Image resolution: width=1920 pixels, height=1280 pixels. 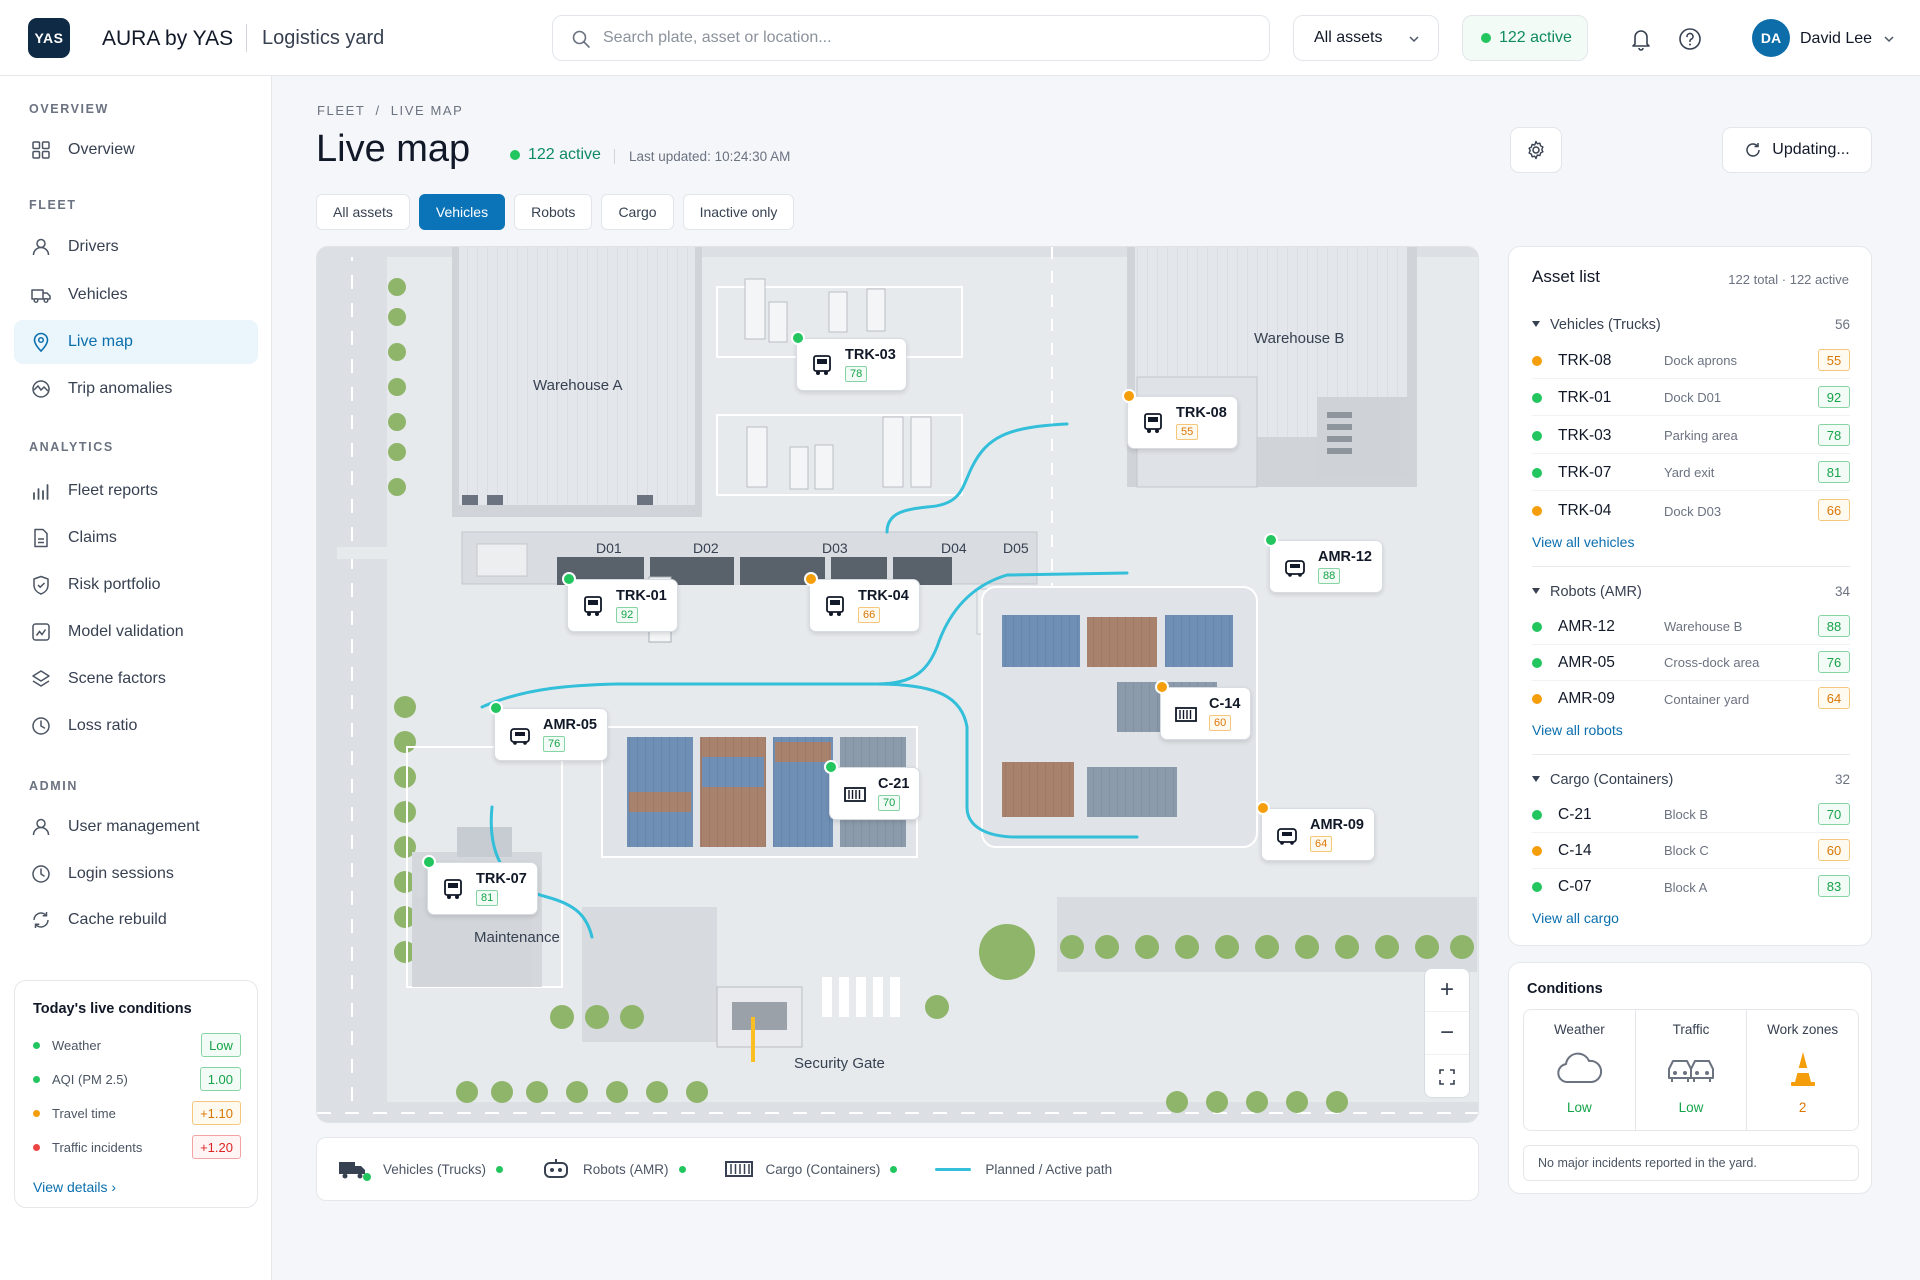 I want to click on help-icon, so click(x=1690, y=39).